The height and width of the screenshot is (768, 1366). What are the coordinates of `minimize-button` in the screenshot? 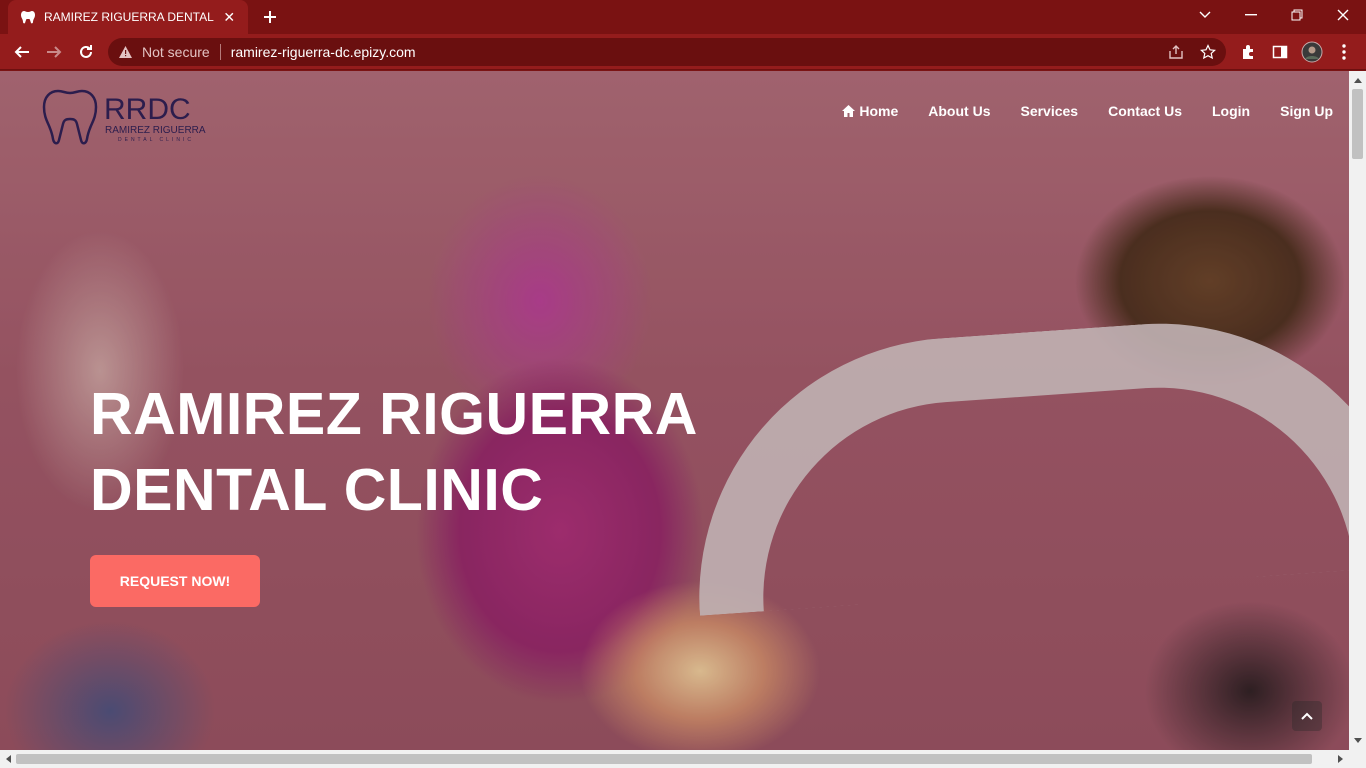 It's located at (1251, 15).